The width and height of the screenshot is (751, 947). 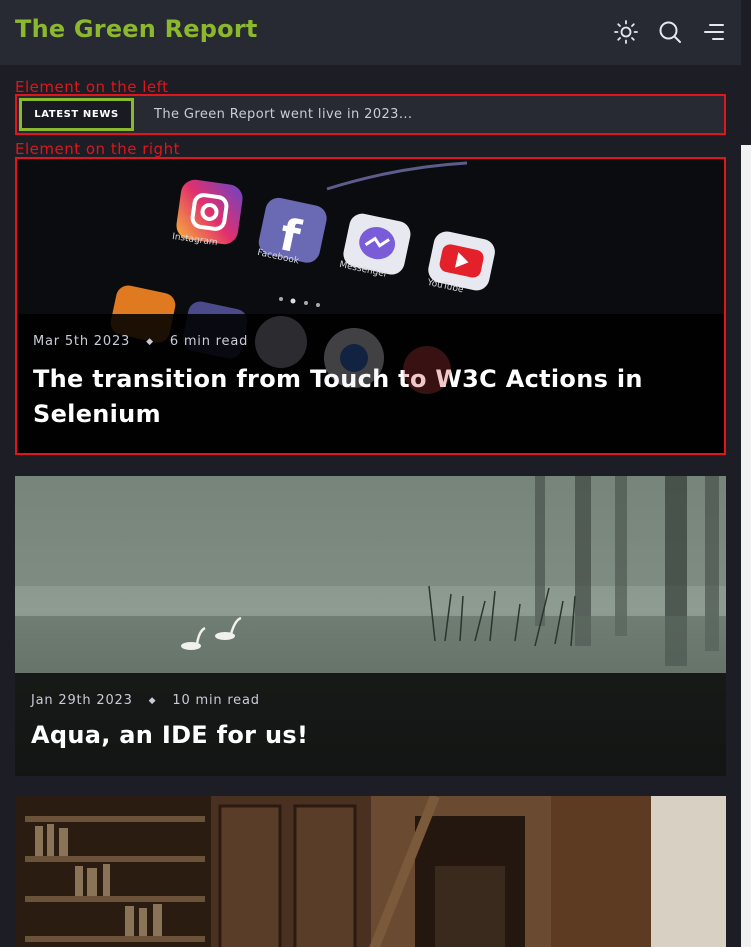 What do you see at coordinates (626, 32) in the screenshot?
I see `sun-icon` at bounding box center [626, 32].